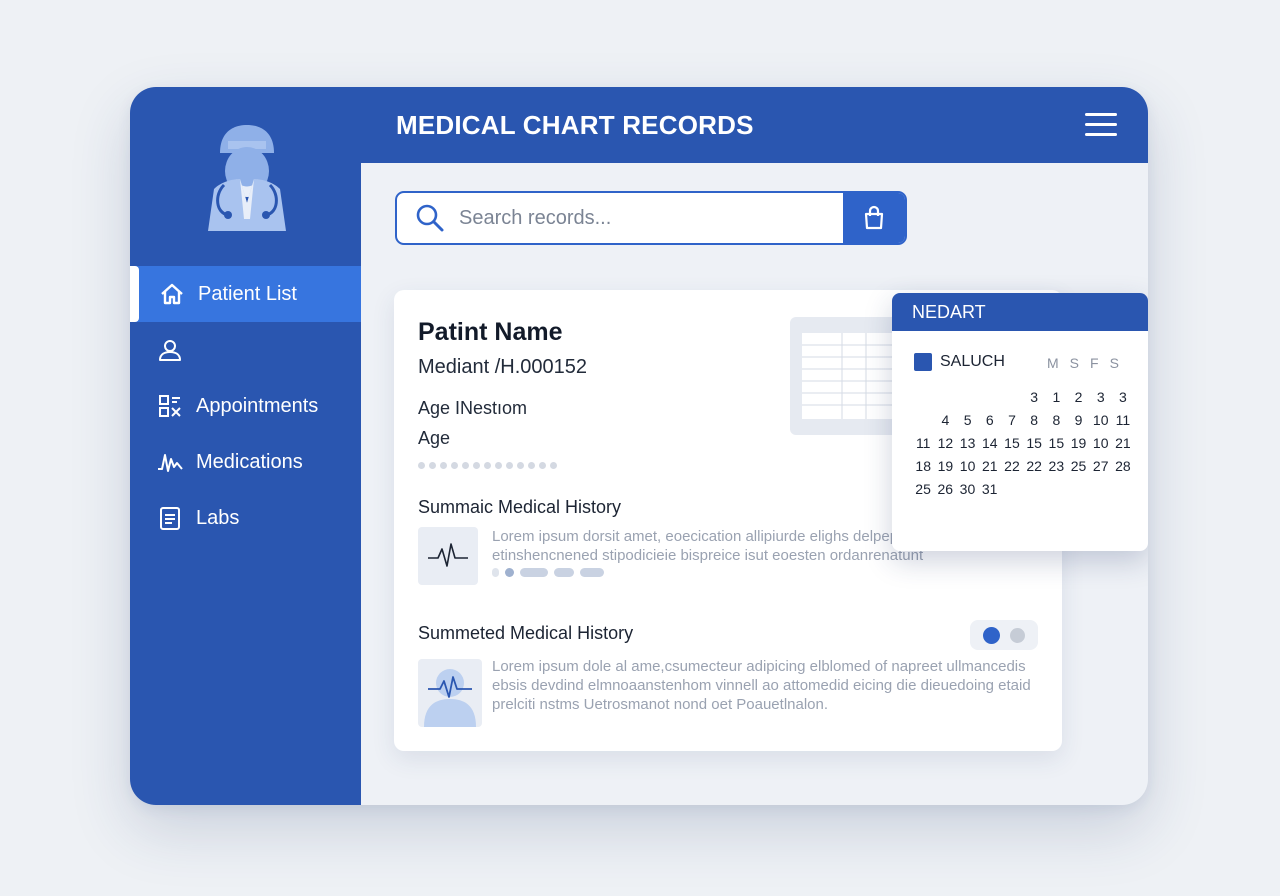 The height and width of the screenshot is (896, 1280). What do you see at coordinates (1083, 363) in the screenshot?
I see `calendar-weekdays: M S F S` at bounding box center [1083, 363].